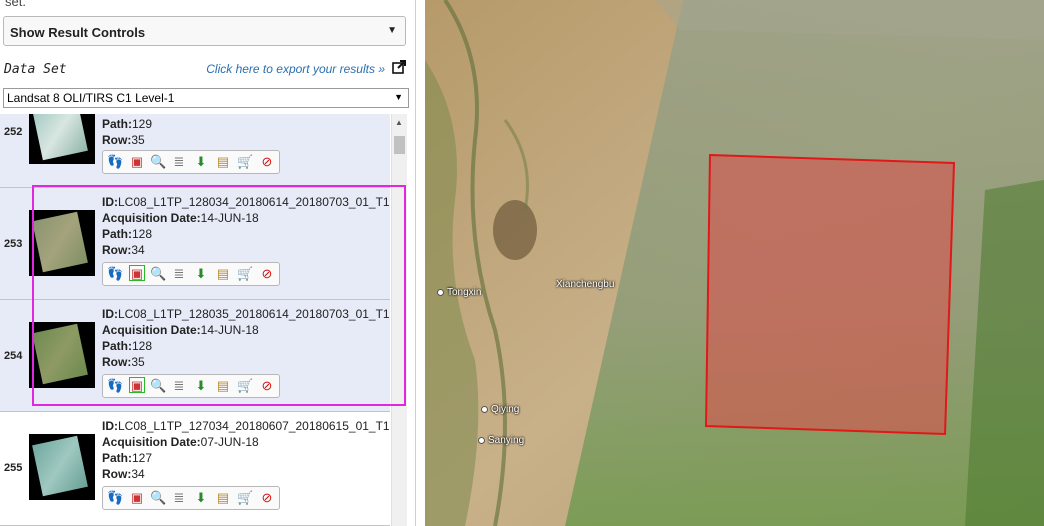 Image resolution: width=1044 pixels, height=526 pixels. Describe the element at coordinates (399, 145) in the screenshot. I see `scrollbar-thumb` at that location.